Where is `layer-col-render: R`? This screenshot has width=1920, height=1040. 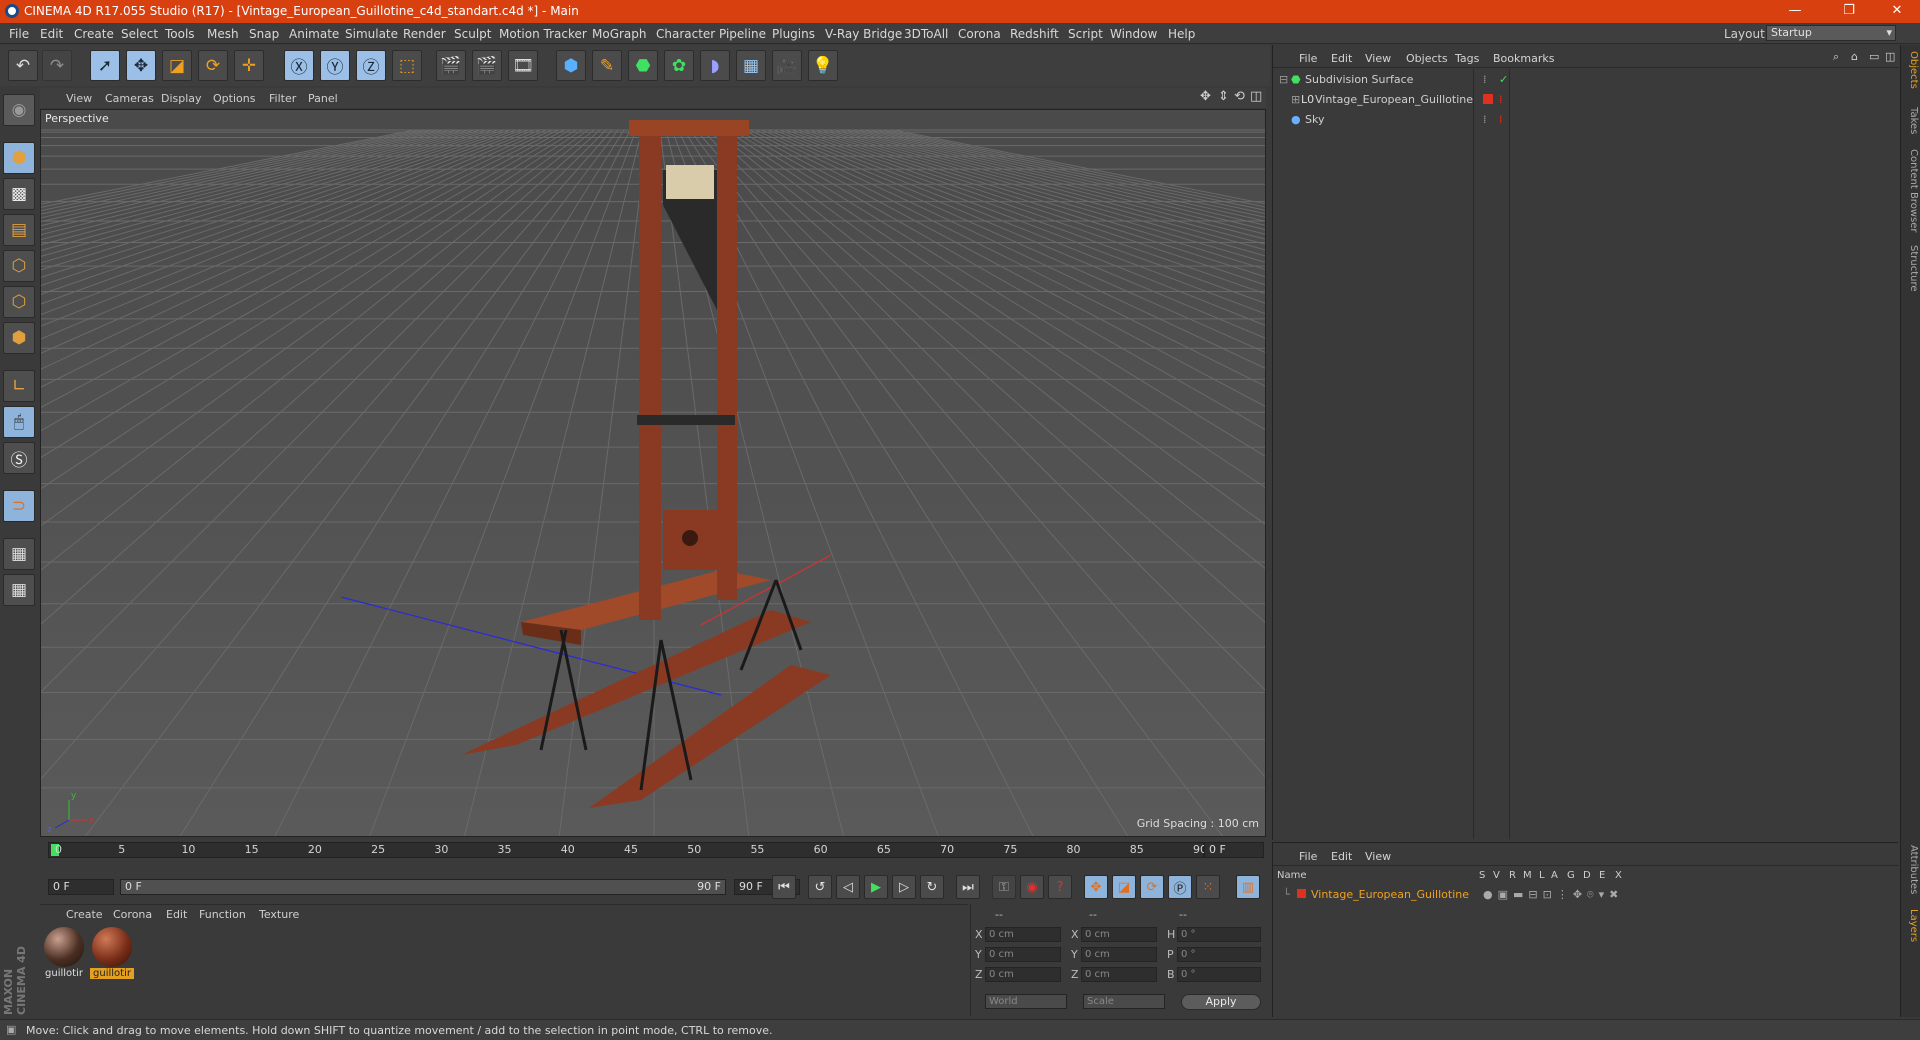 layer-col-render: R is located at coordinates (1512, 875).